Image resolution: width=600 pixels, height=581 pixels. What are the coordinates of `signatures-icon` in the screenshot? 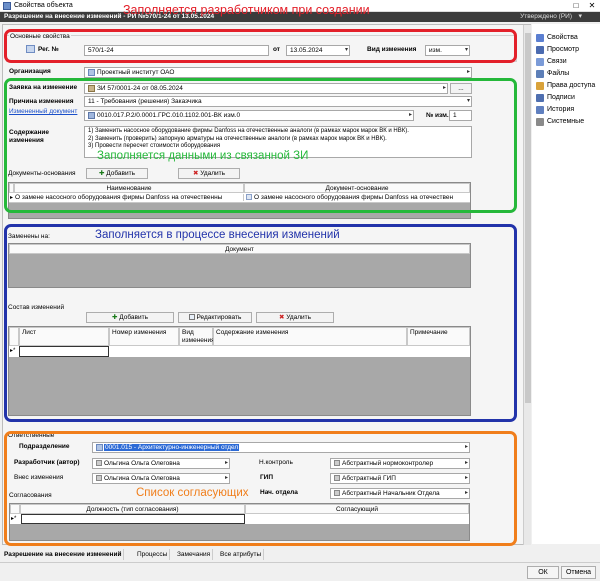 It's located at (540, 97).